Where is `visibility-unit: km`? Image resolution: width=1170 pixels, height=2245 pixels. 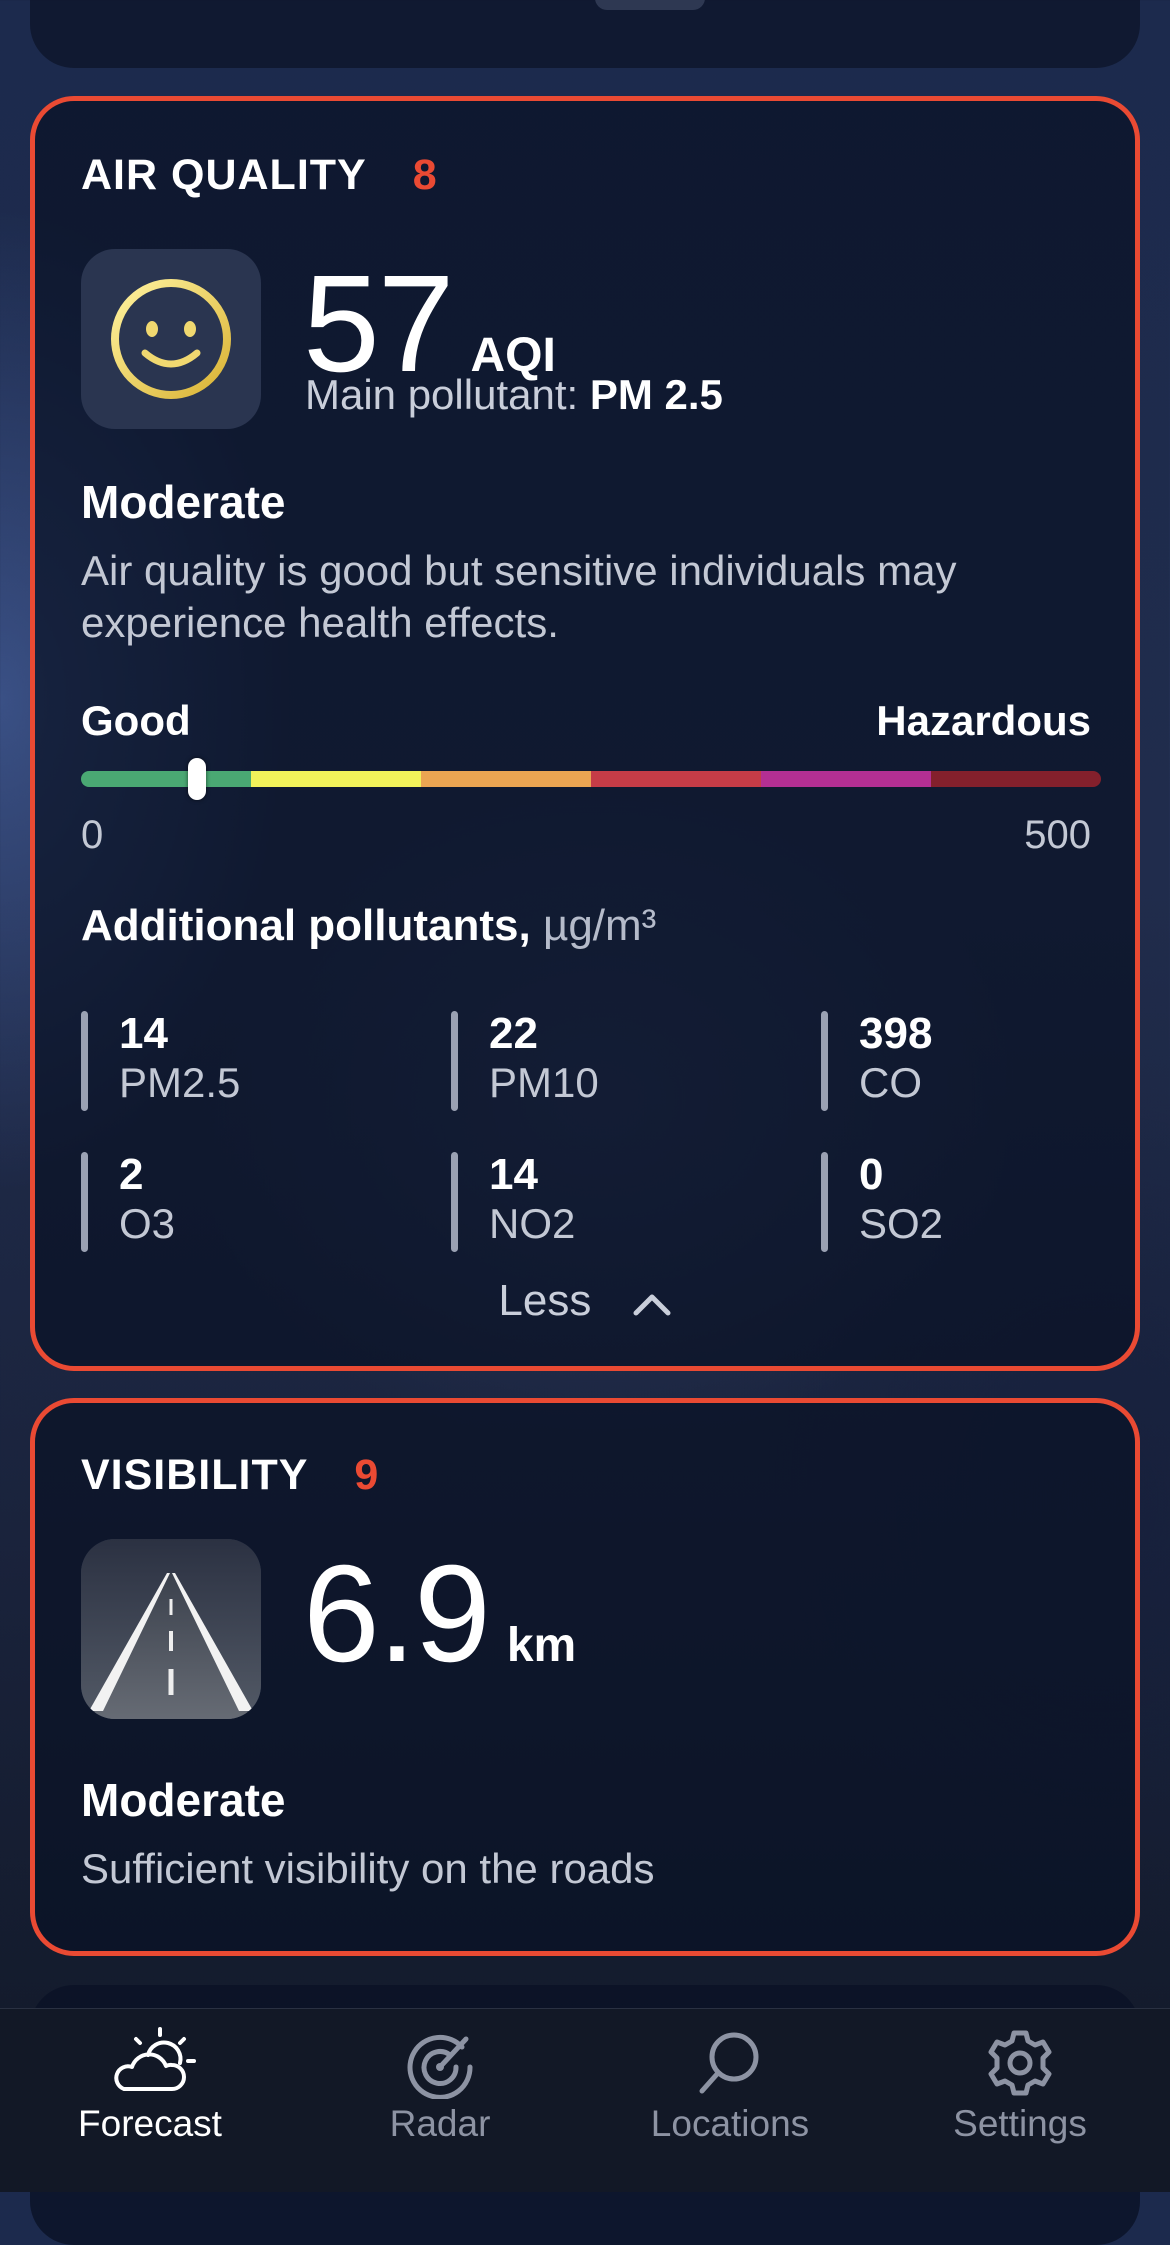 visibility-unit: km is located at coordinates (541, 1645).